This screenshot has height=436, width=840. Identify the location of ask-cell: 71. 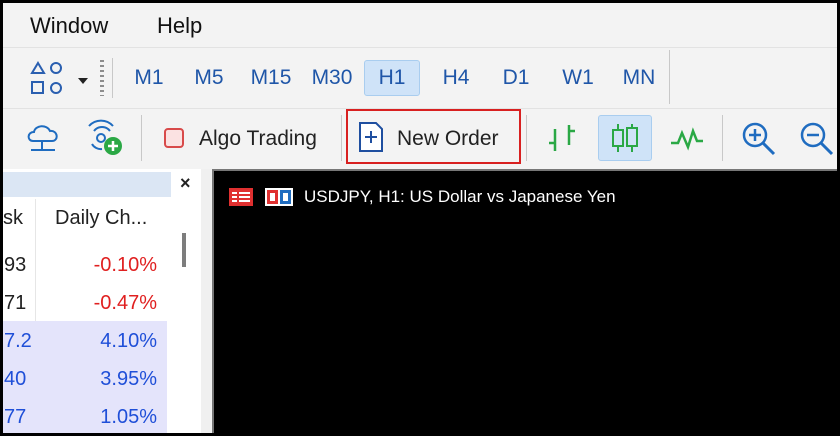
(15, 303).